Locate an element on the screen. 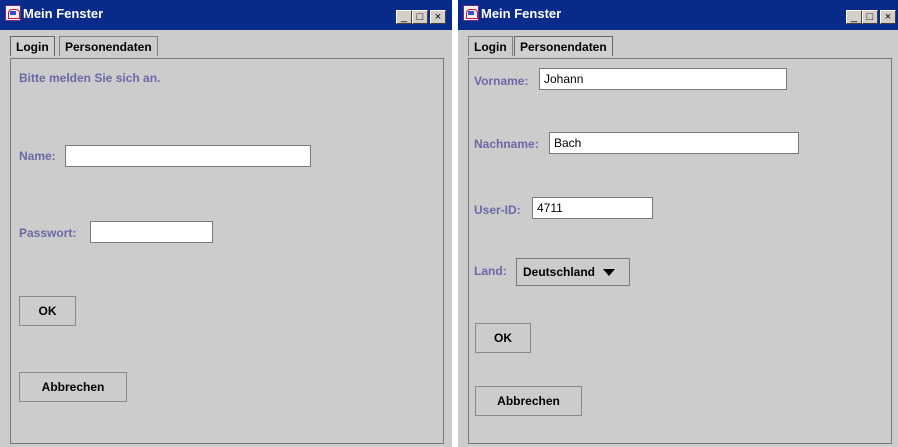 This screenshot has height=447, width=898. vorname-label: Vorname: is located at coordinates (501, 81).